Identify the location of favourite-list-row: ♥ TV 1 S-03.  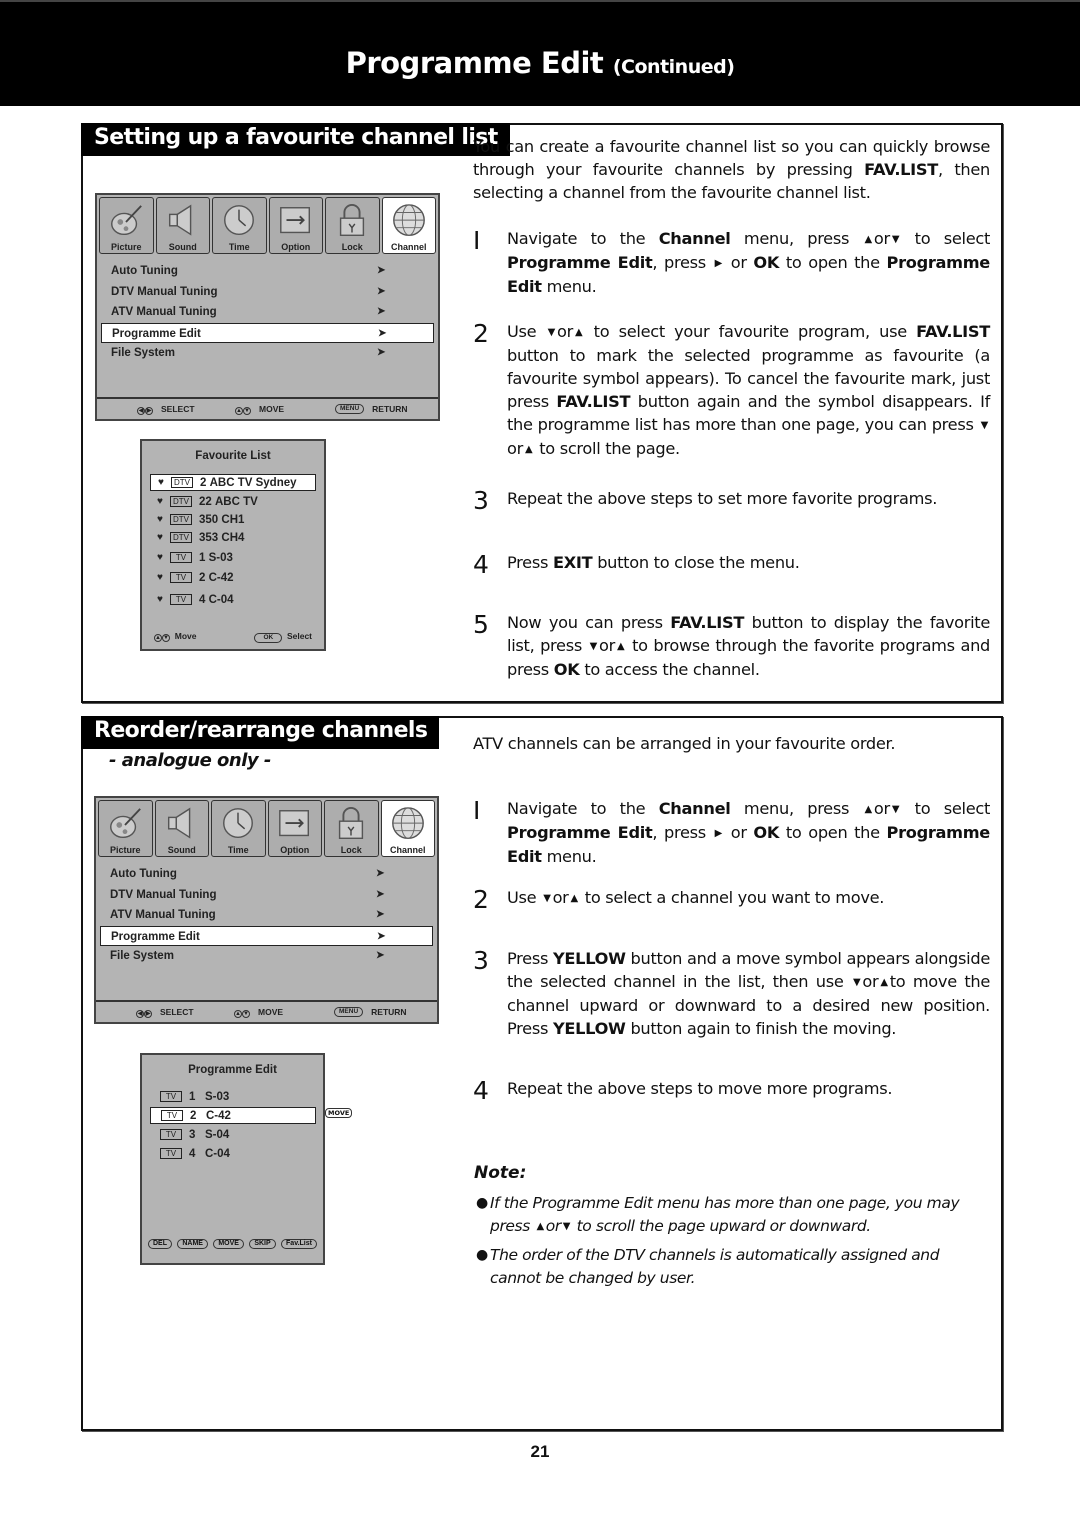
(191, 557).